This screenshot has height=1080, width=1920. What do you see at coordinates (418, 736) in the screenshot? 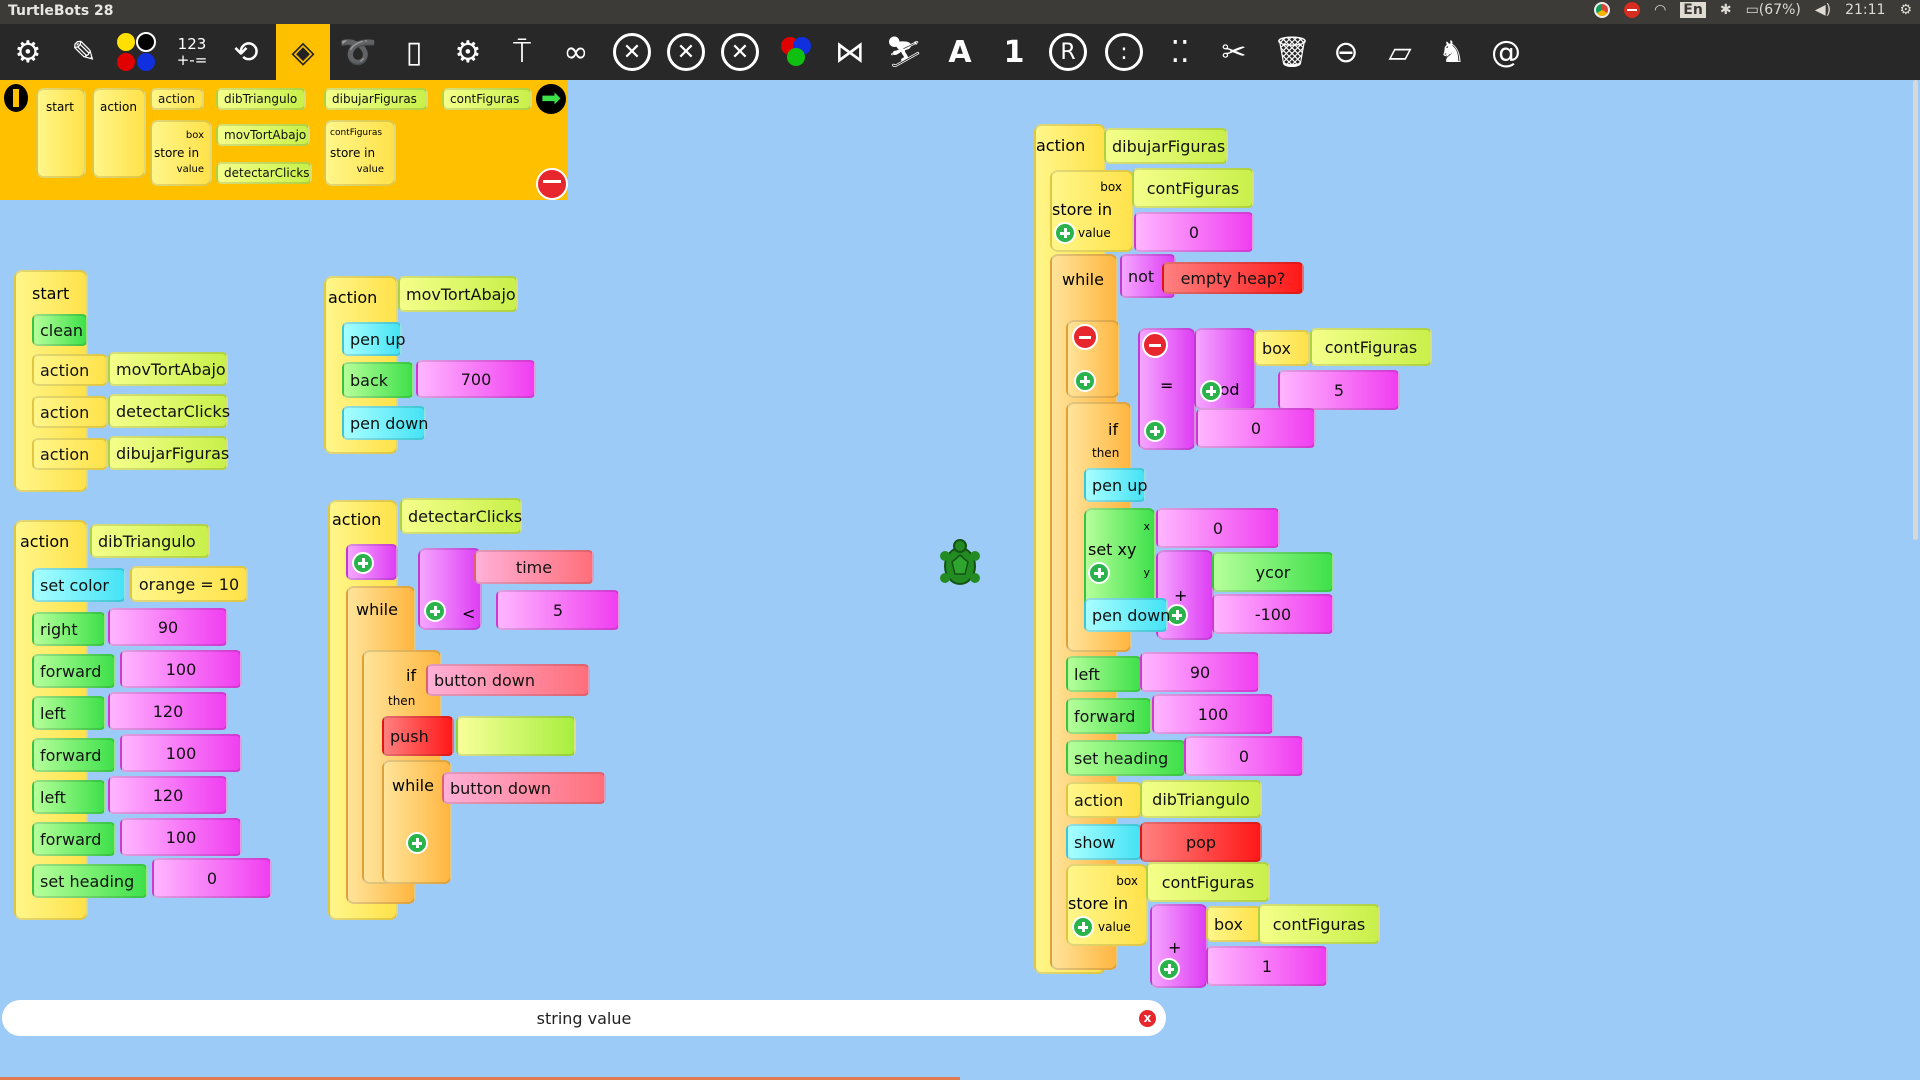
I see `push-block: push` at bounding box center [418, 736].